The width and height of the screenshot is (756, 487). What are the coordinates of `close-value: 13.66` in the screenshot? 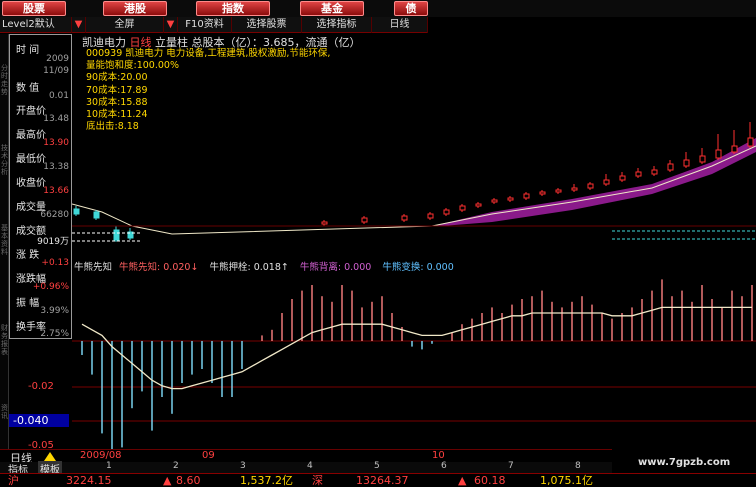 It's located at (56, 191).